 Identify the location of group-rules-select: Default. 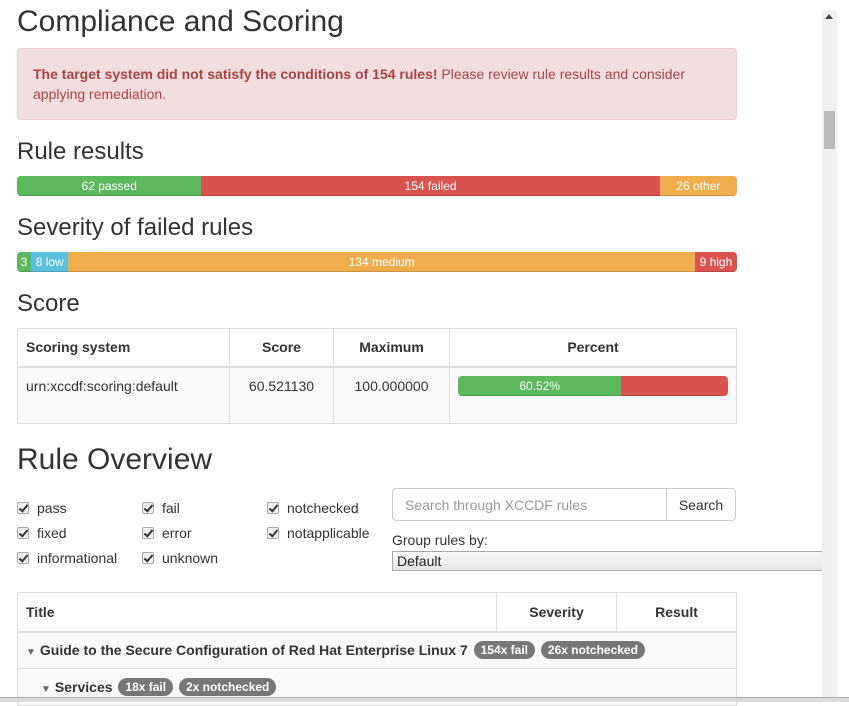
(608, 561).